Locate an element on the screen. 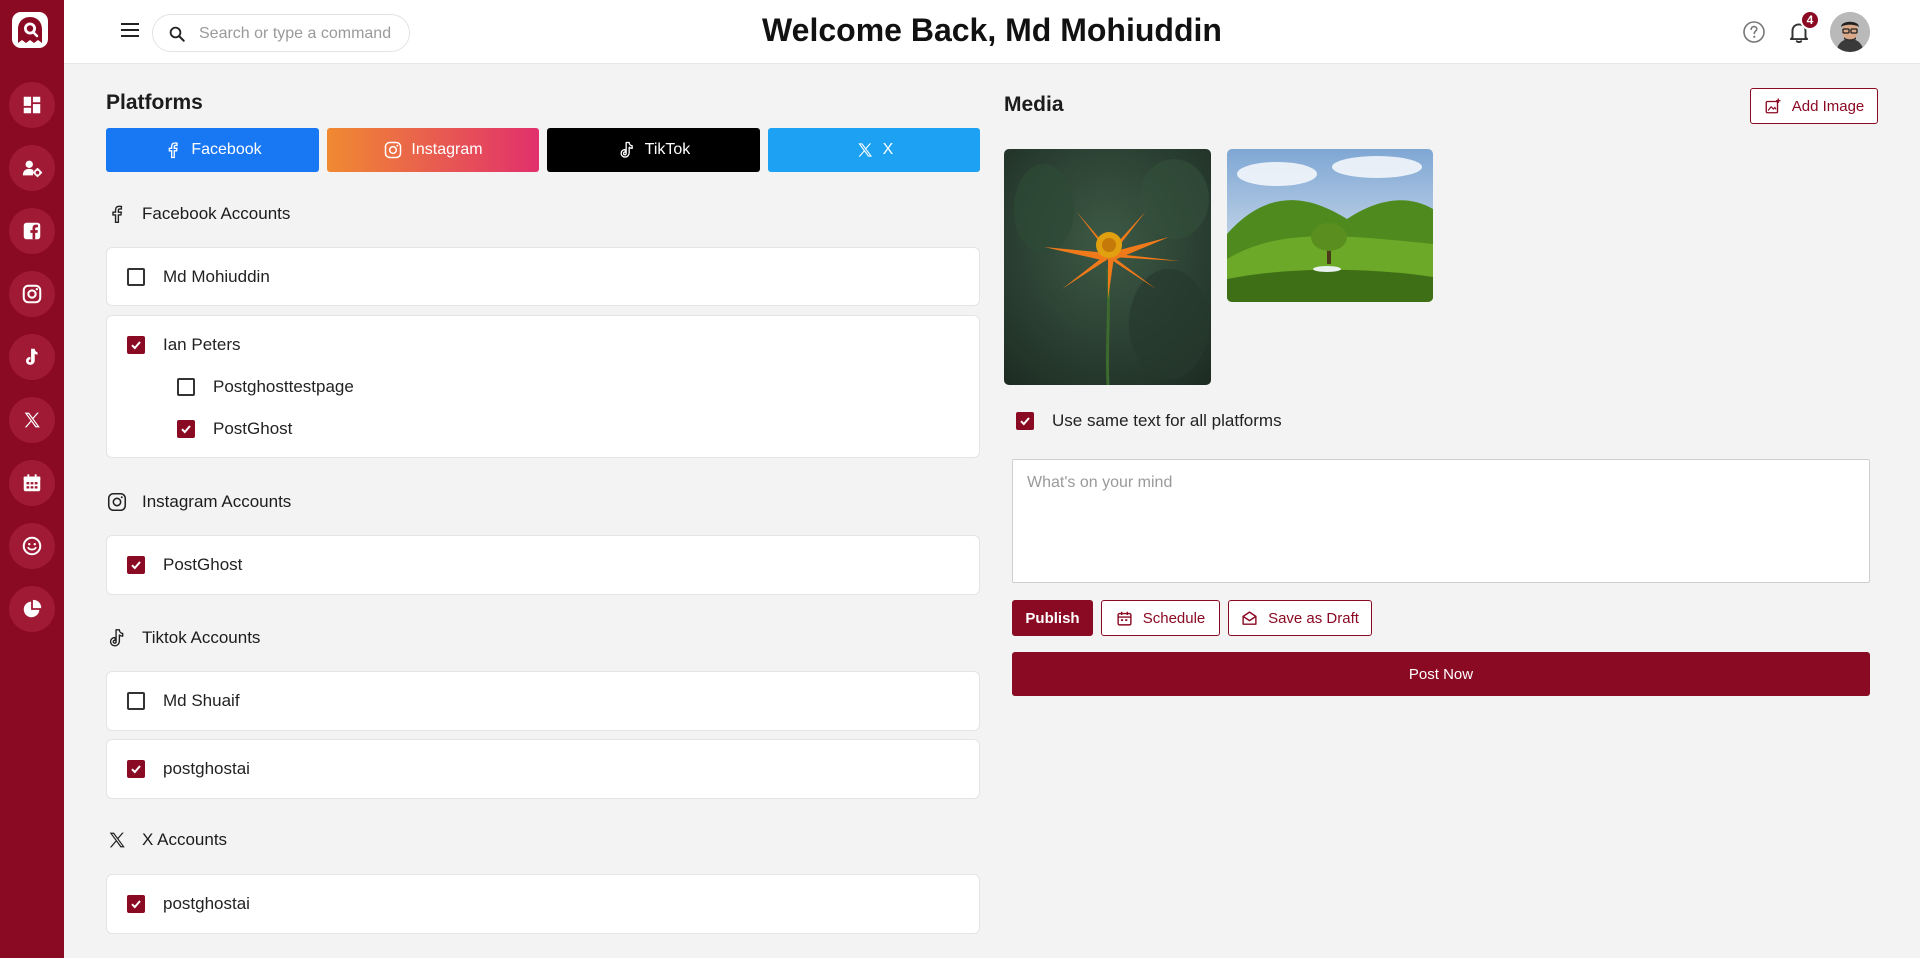  save-draft-label: Save as Draft is located at coordinates (1313, 618).